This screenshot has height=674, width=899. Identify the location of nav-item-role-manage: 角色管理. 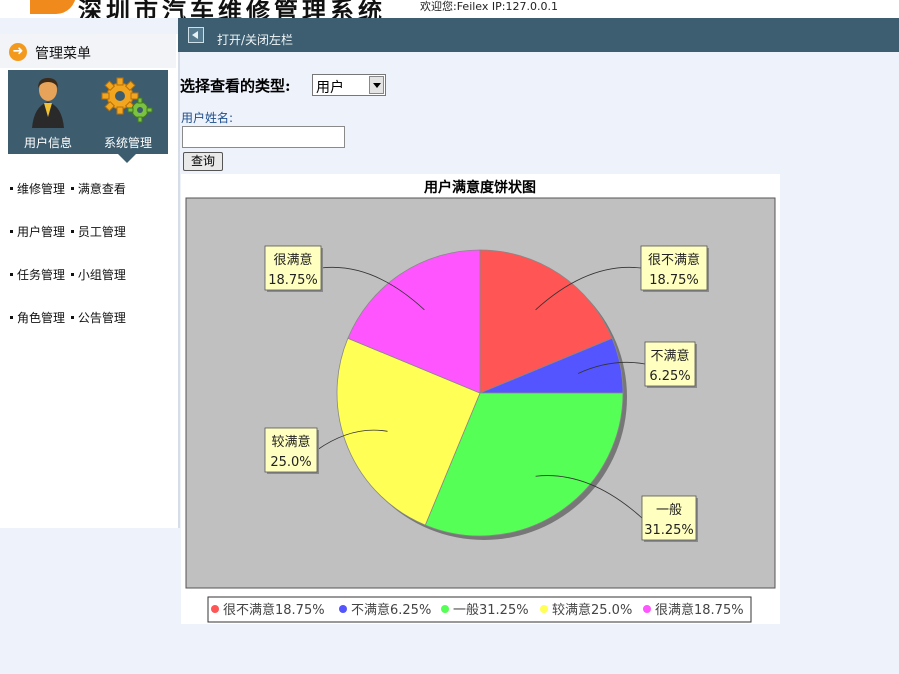
(37, 318).